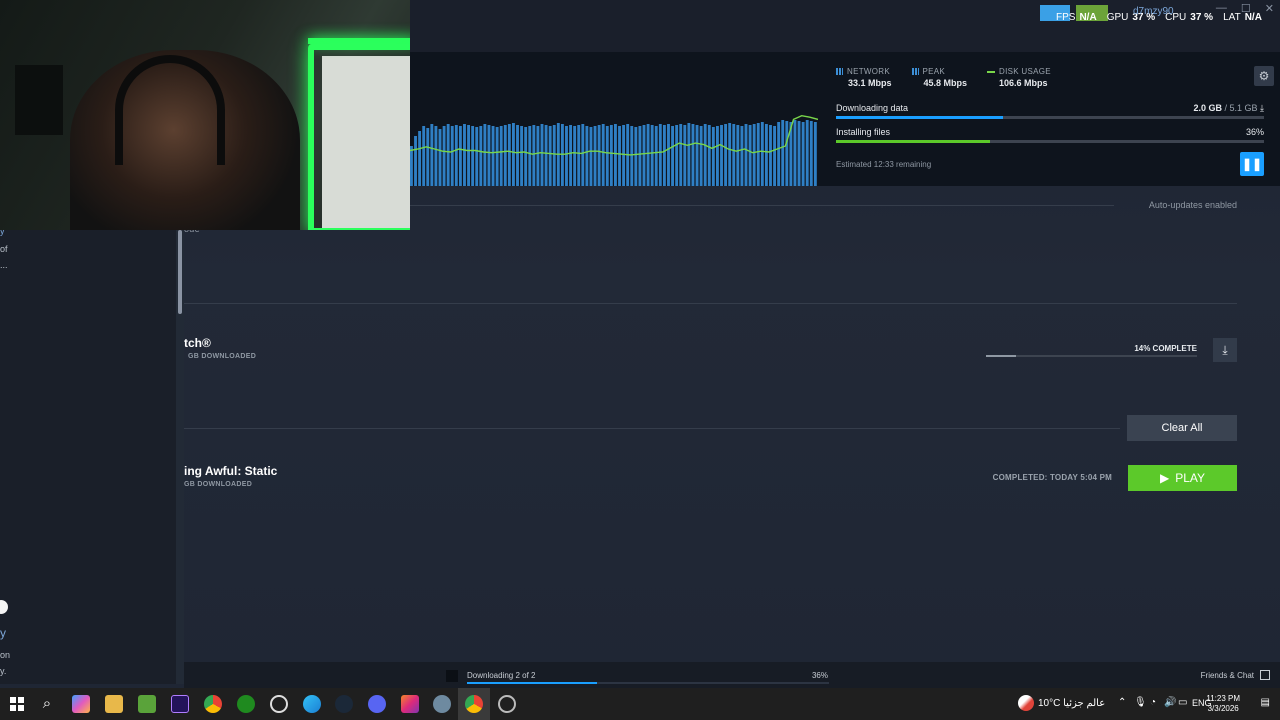 The width and height of the screenshot is (1280, 720). What do you see at coordinates (1122, 702) in the screenshot?
I see `tray-chevron-icon: ⌃` at bounding box center [1122, 702].